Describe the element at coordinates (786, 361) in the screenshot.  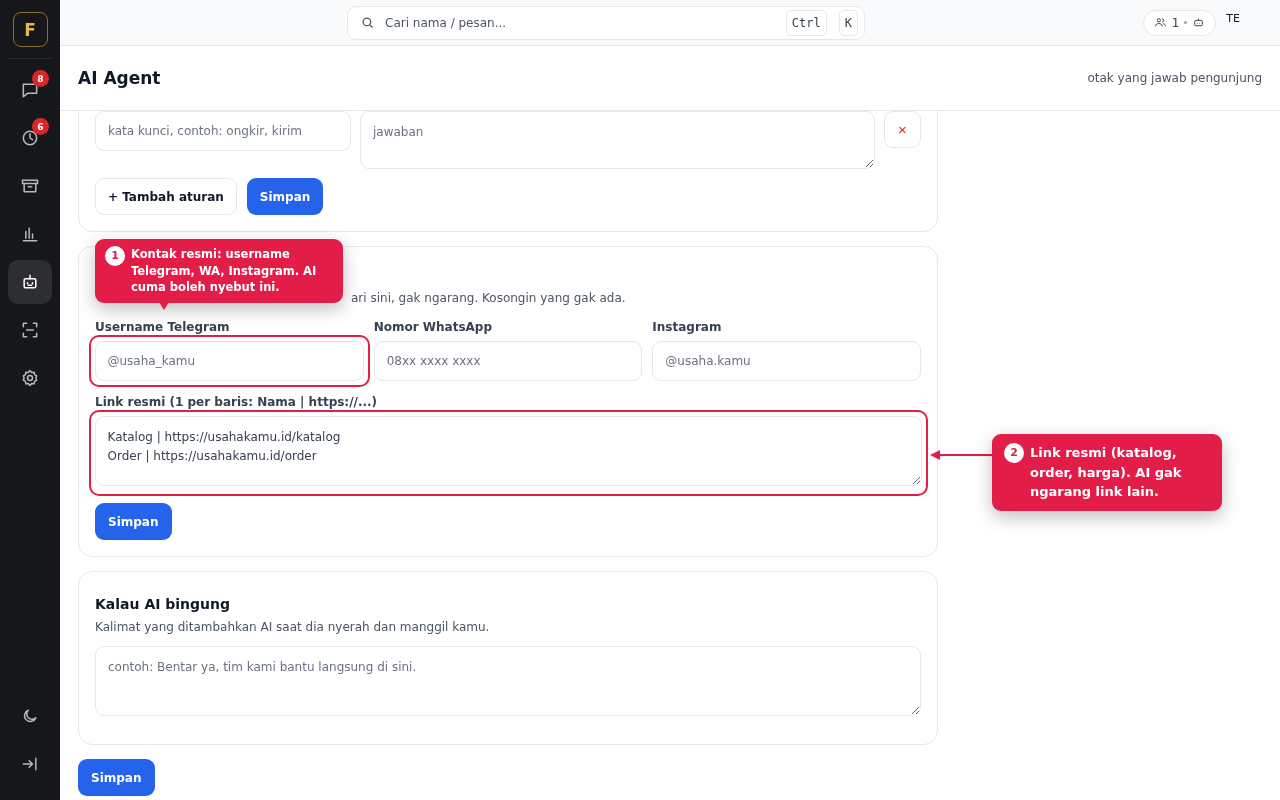
I see `text-input: @usaha.kamu` at that location.